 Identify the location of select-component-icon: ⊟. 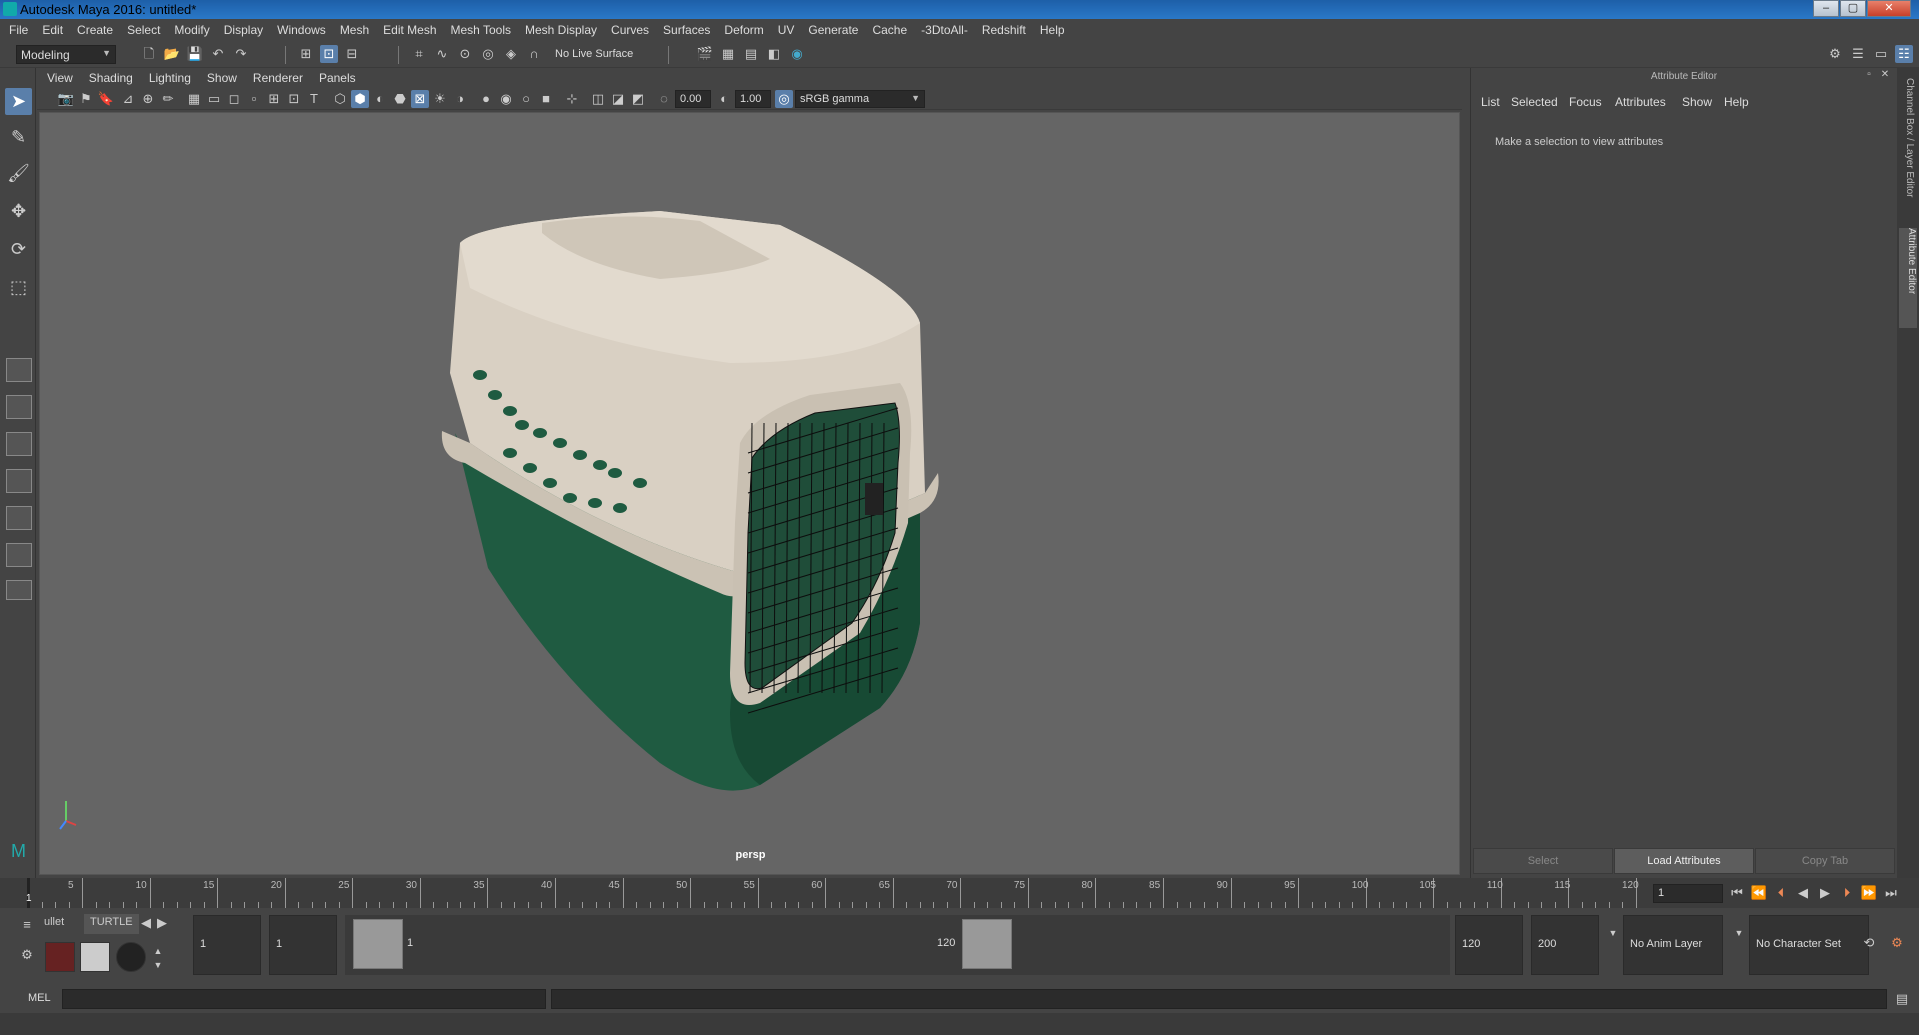
(352, 54).